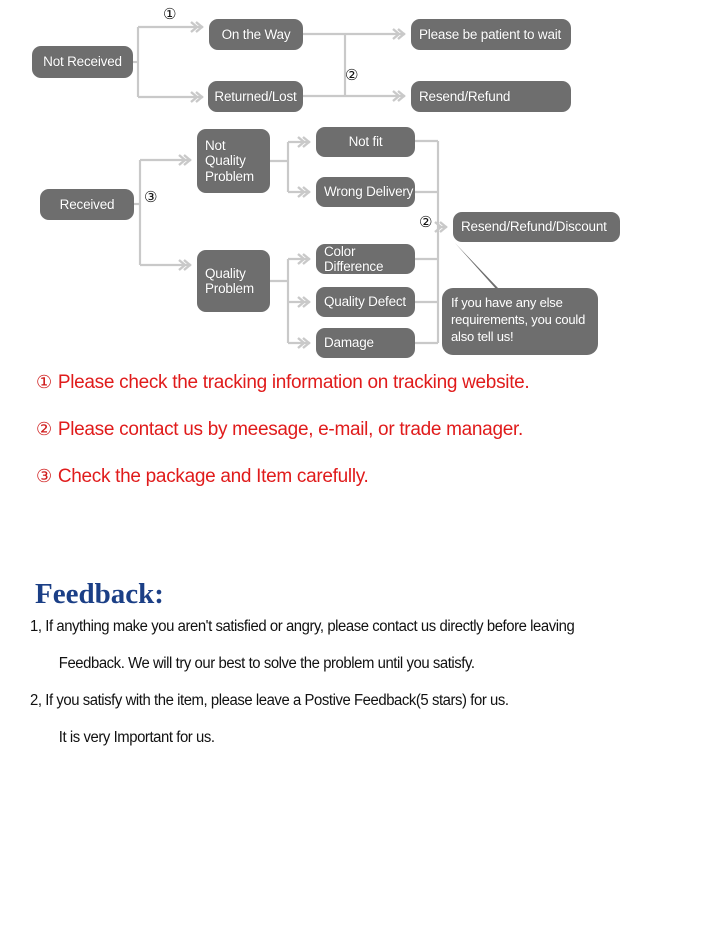 The image size is (710, 937). I want to click on marker-2-top: ②, so click(352, 75).